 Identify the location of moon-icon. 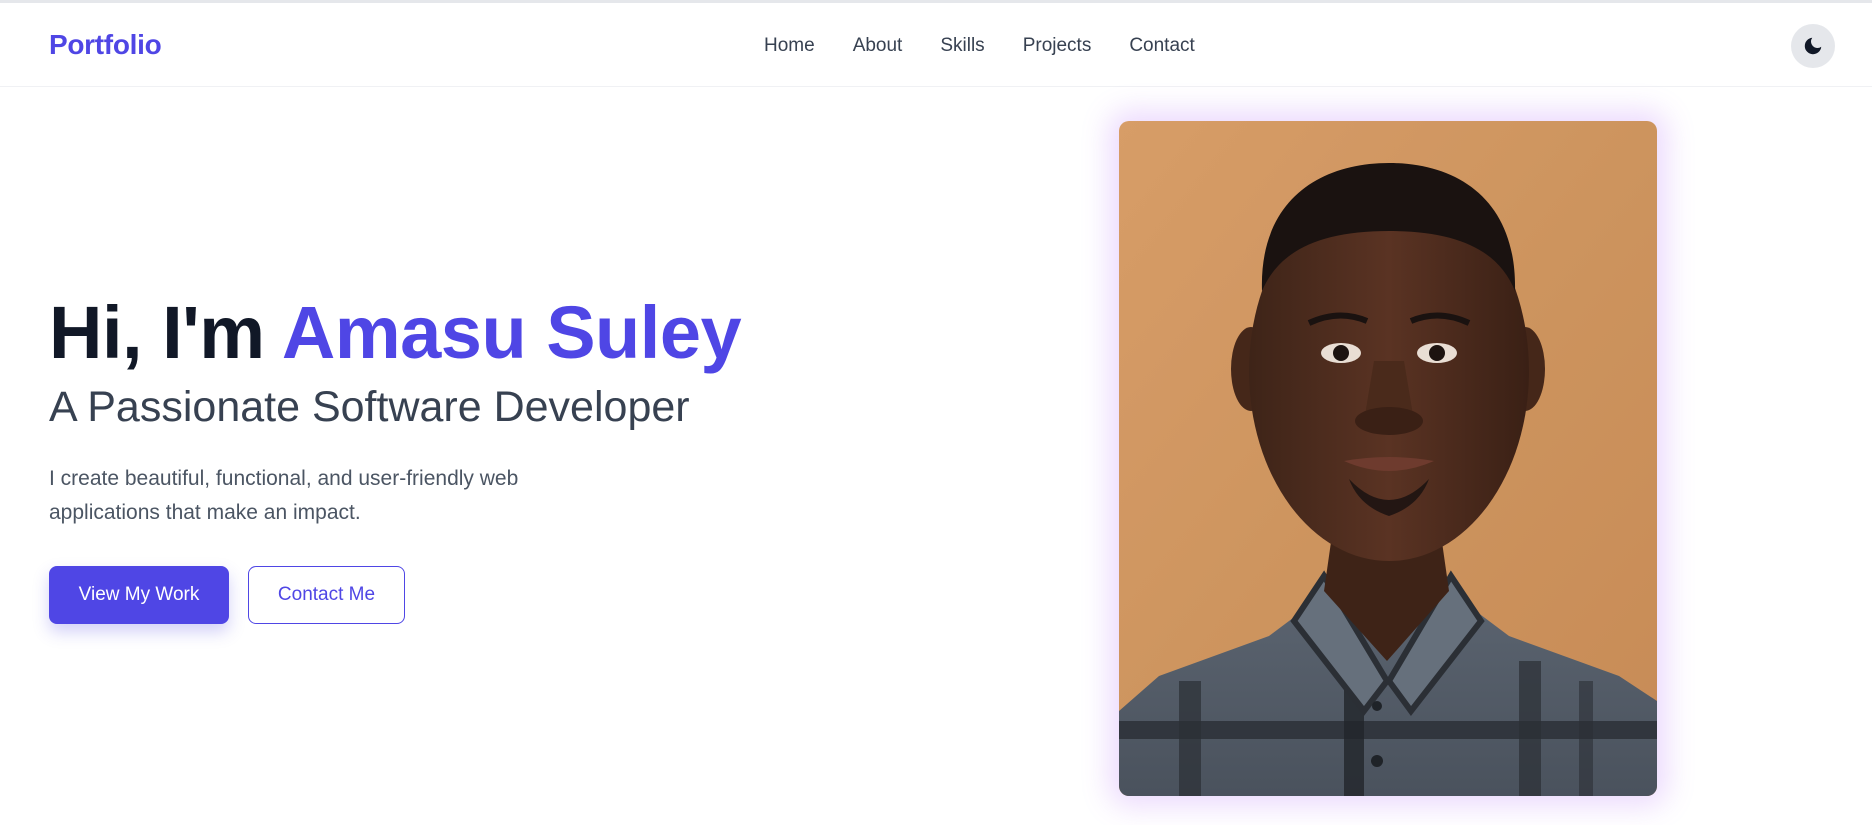
(1813, 46).